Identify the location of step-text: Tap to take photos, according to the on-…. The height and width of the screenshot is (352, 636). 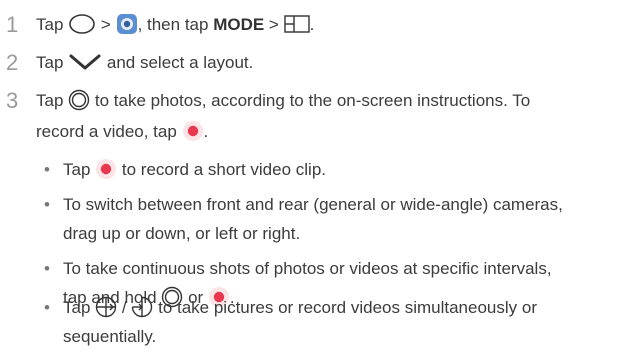
(333, 116).